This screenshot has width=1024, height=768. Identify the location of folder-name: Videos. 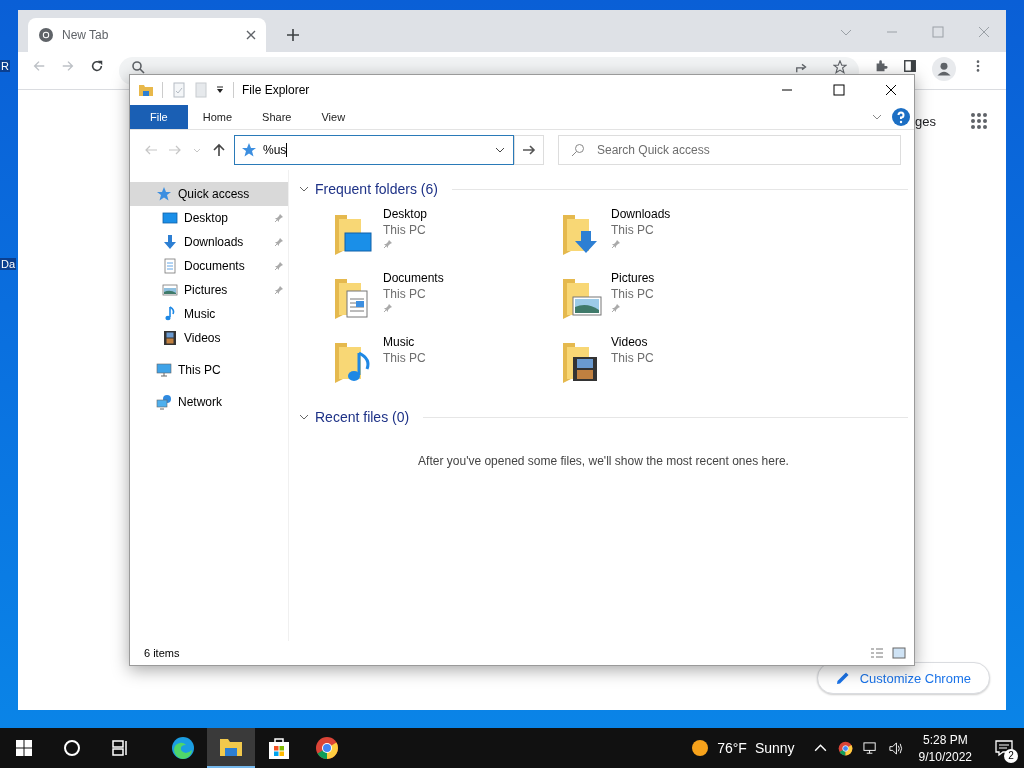
(630, 342).